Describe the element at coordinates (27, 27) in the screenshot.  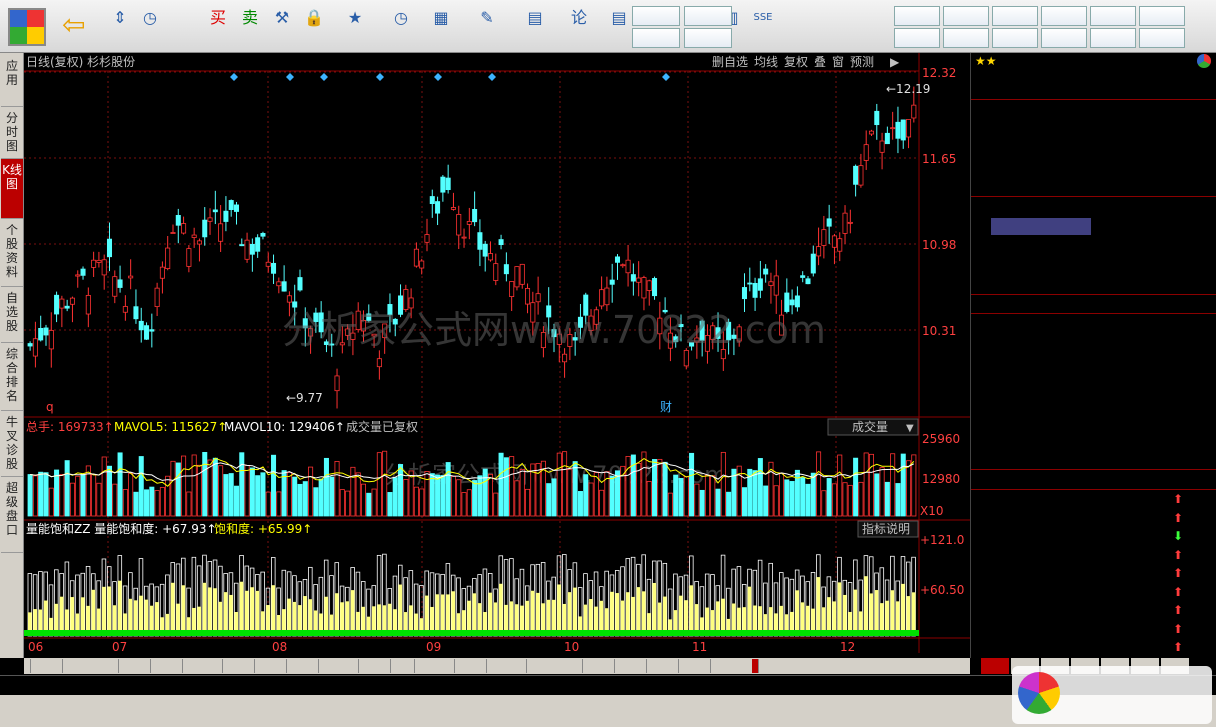
I see `app-logo-icon` at that location.